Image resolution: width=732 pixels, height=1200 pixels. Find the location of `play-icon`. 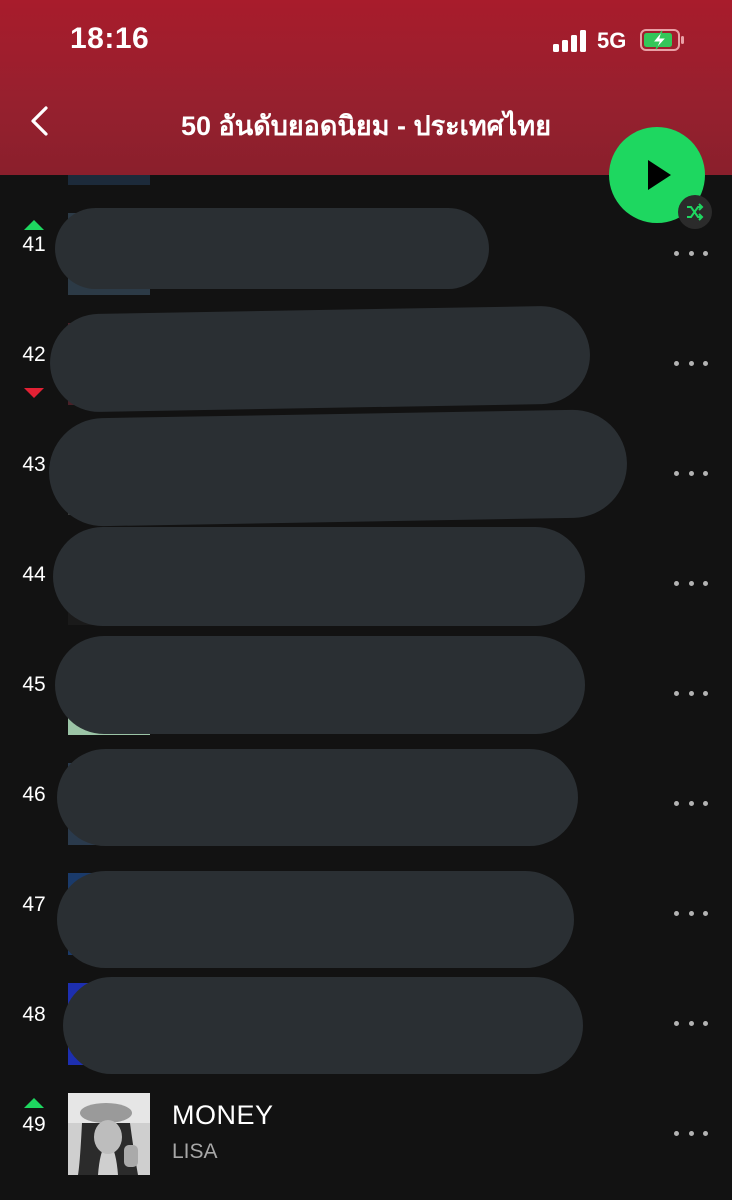

play-icon is located at coordinates (659, 175).